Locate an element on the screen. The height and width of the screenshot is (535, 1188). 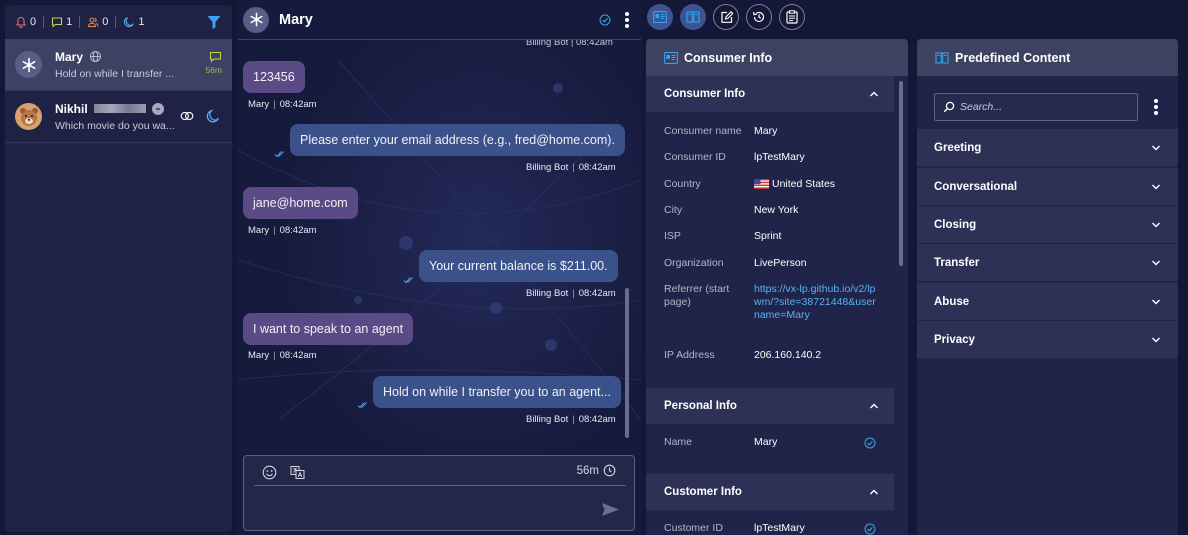
conversation-timer: 56m is located at coordinates (596, 470).